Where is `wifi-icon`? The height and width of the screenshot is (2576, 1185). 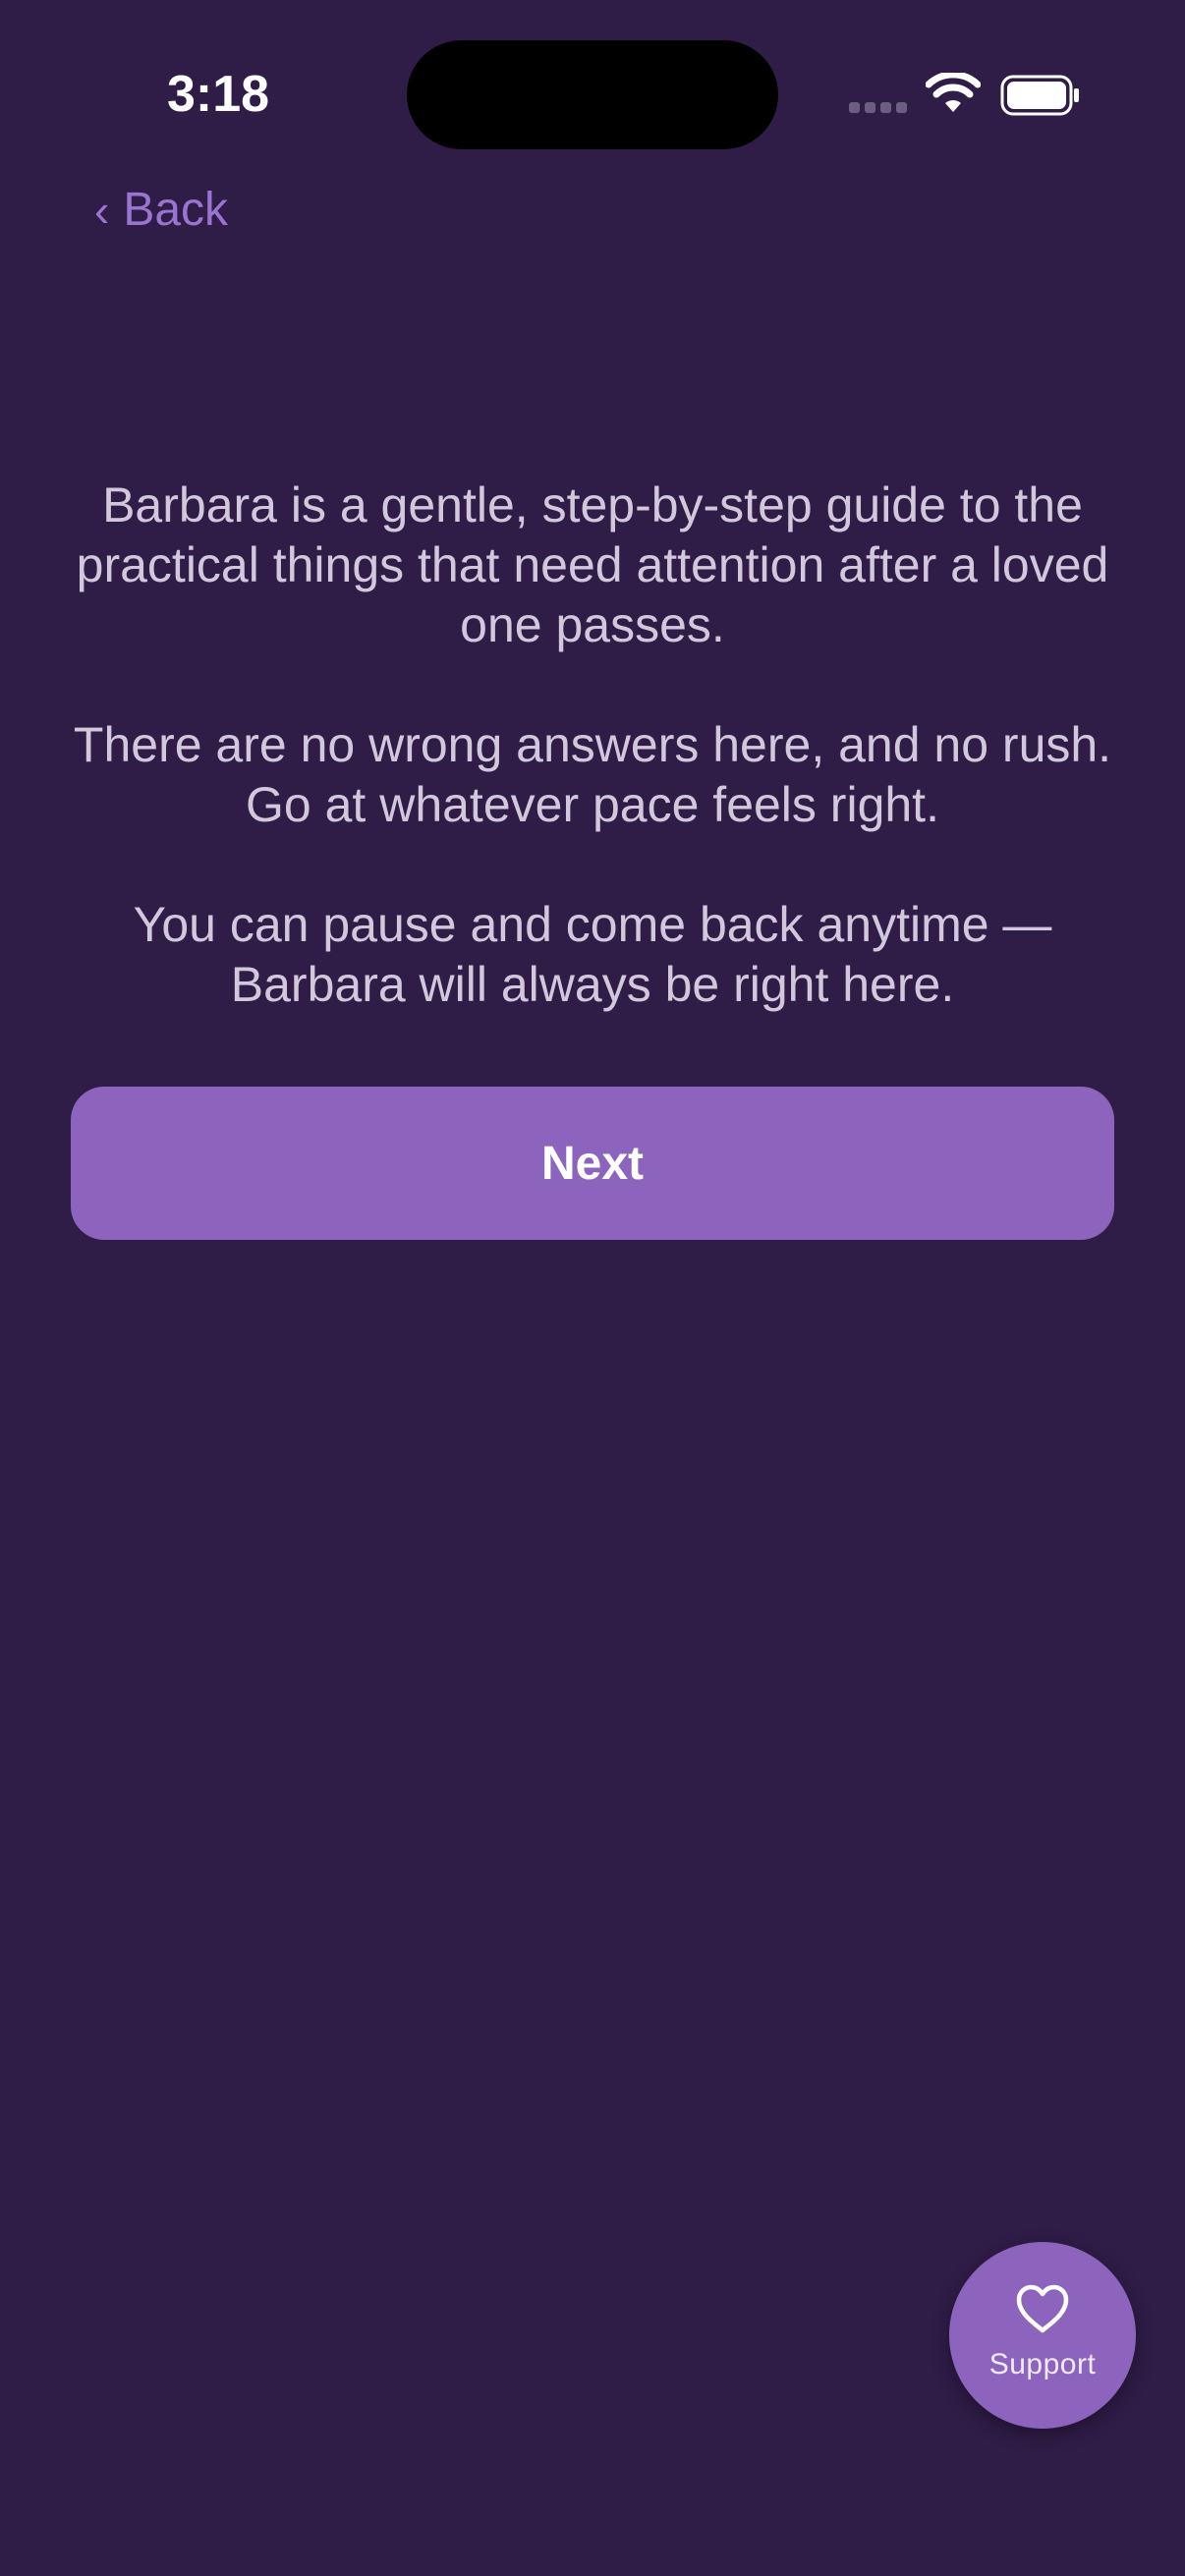 wifi-icon is located at coordinates (954, 92).